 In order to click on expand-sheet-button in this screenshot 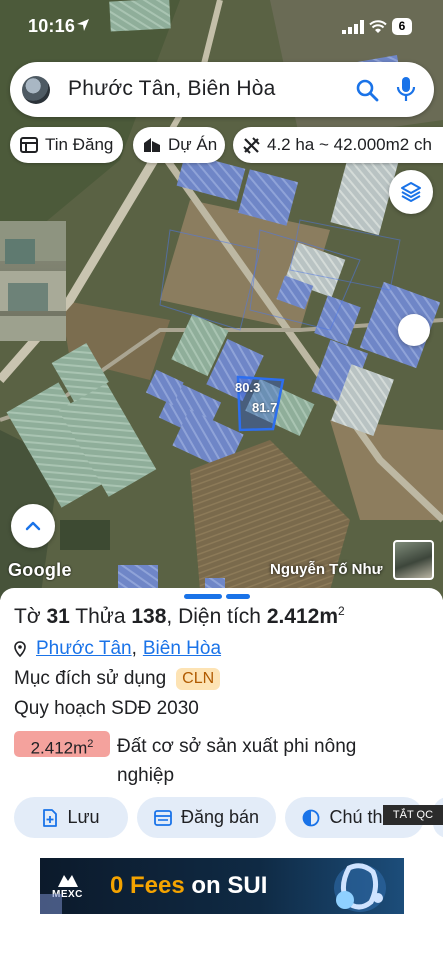, I will do `click(33, 526)`.